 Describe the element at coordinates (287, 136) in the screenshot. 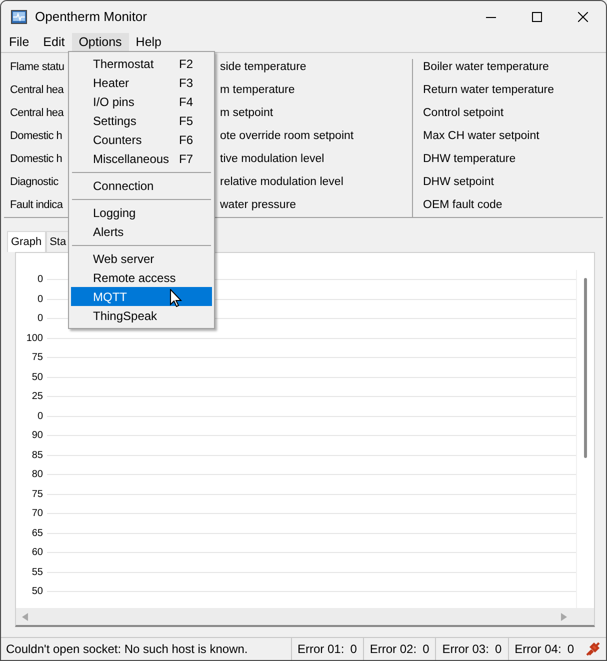

I see `field-label: ote override room setpoint` at that location.